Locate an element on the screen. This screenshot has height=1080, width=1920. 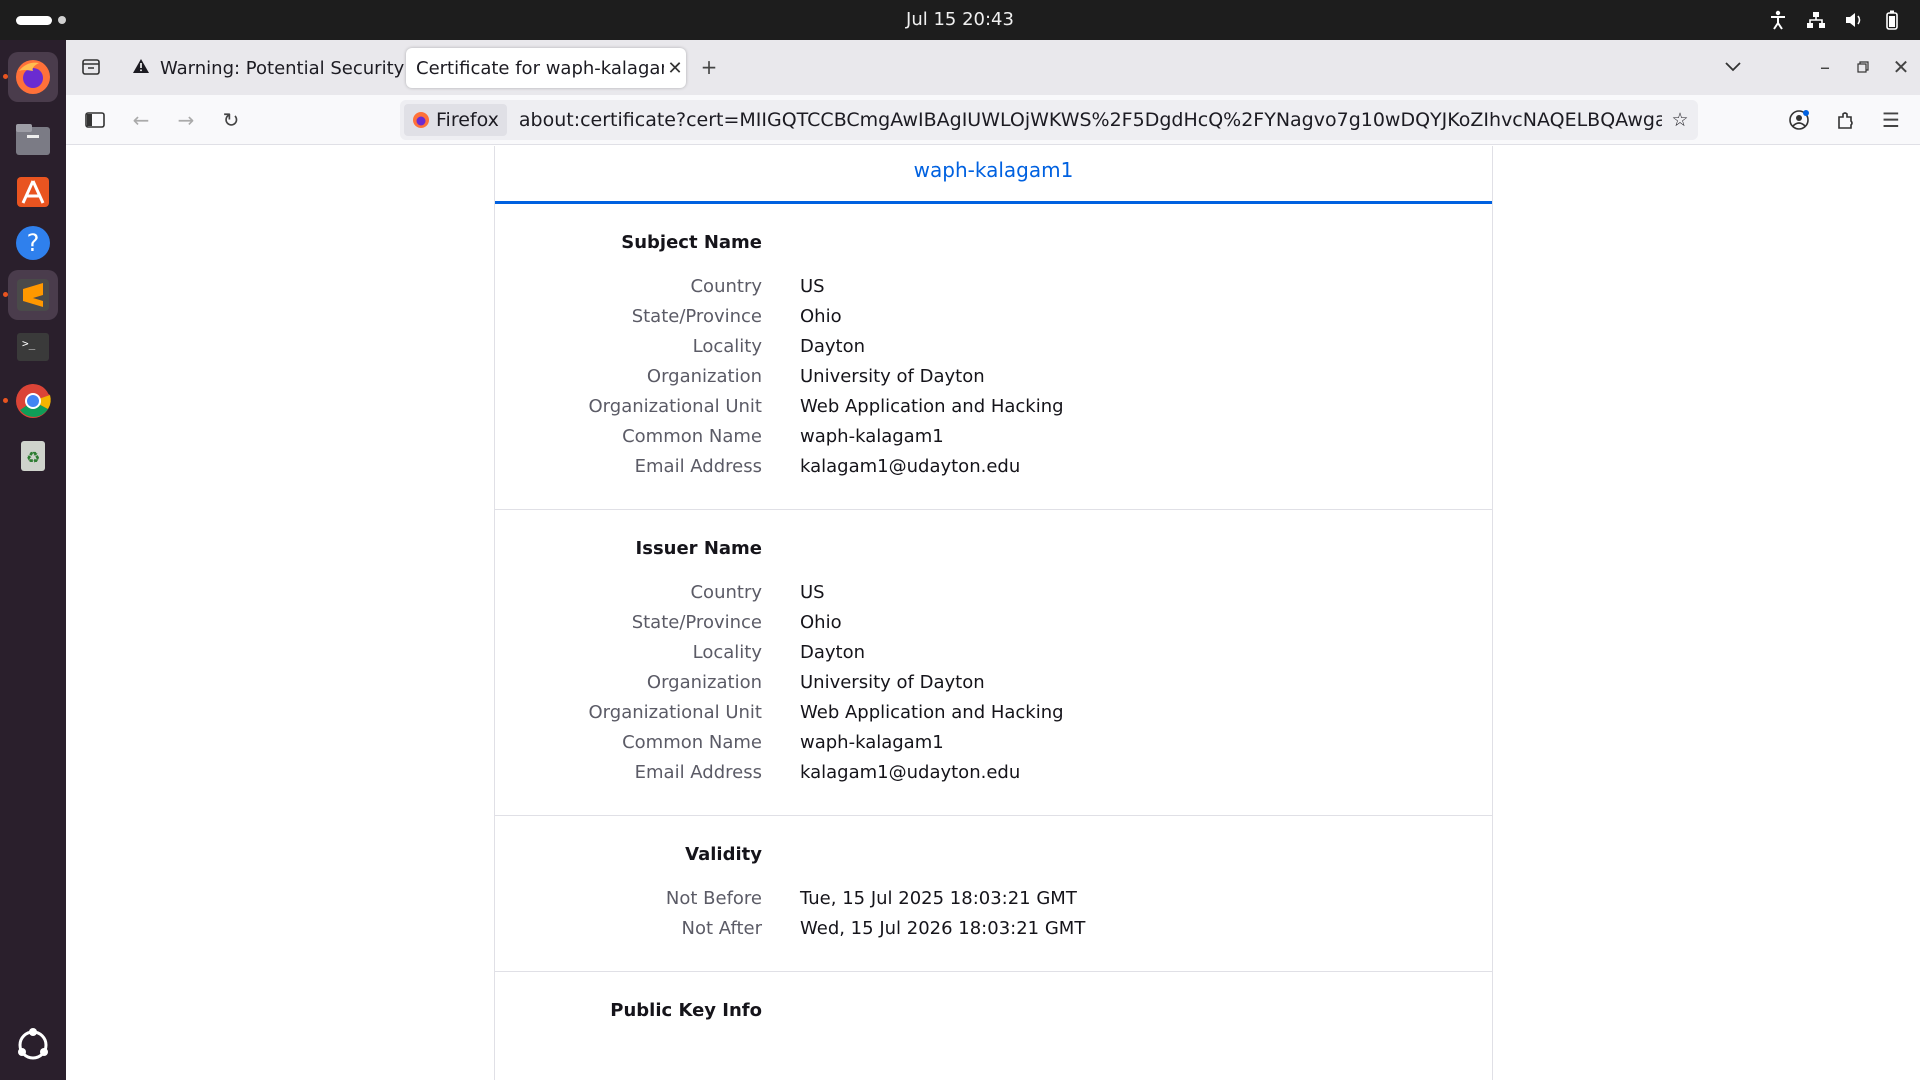
menu-icon: ☰ is located at coordinates (1891, 120).